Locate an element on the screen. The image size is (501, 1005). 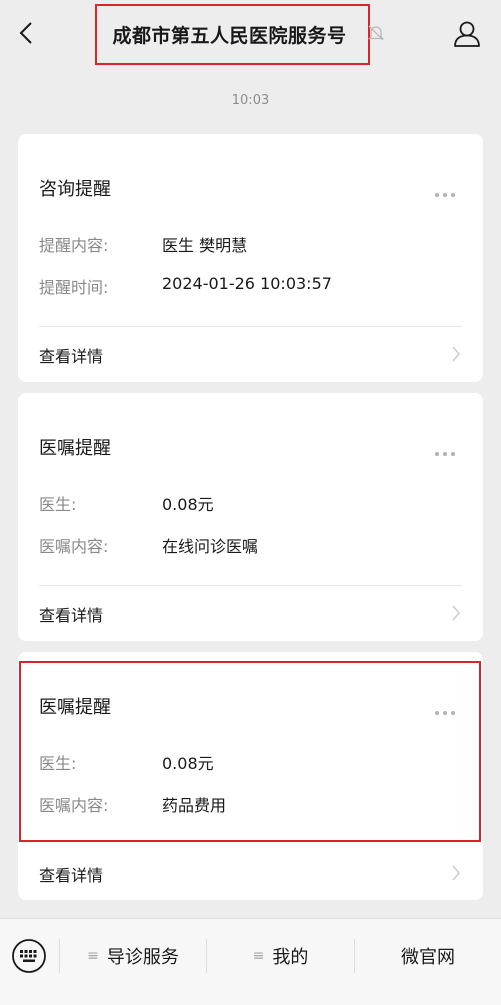
row-label: 提醒时间: is located at coordinates (74, 287).